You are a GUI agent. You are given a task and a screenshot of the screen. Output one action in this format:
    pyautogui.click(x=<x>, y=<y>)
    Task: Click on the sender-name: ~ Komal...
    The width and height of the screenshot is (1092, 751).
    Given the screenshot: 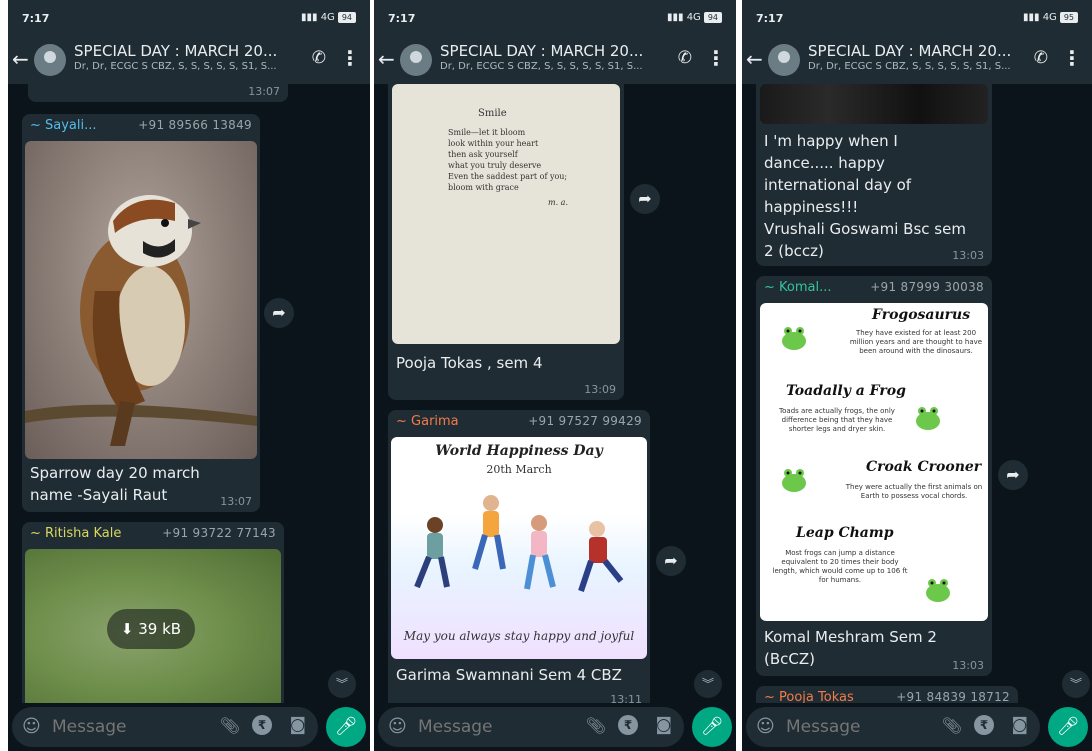 What is the action you would take?
    pyautogui.click(x=798, y=287)
    